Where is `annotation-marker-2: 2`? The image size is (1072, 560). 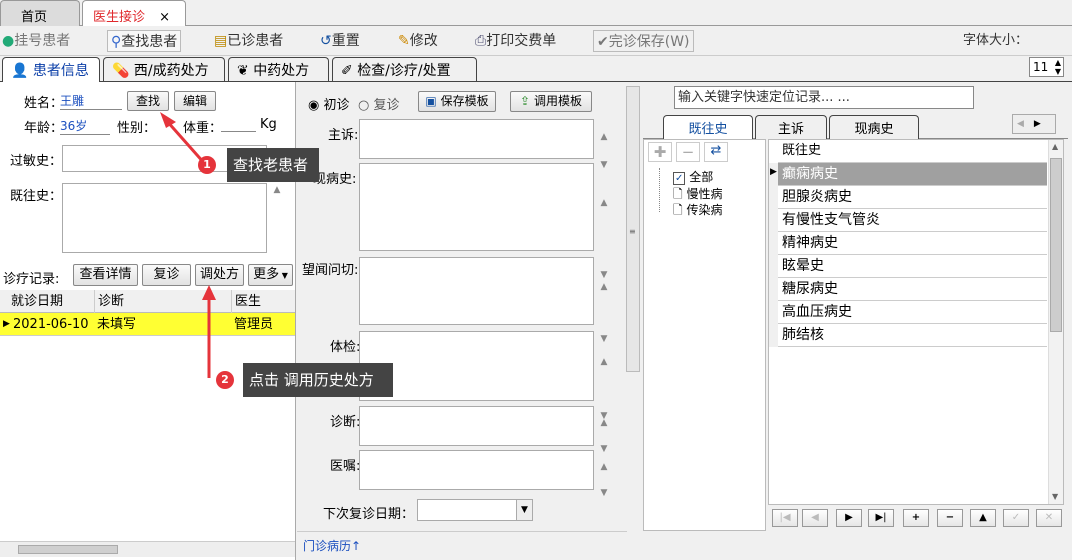 annotation-marker-2: 2 is located at coordinates (225, 380).